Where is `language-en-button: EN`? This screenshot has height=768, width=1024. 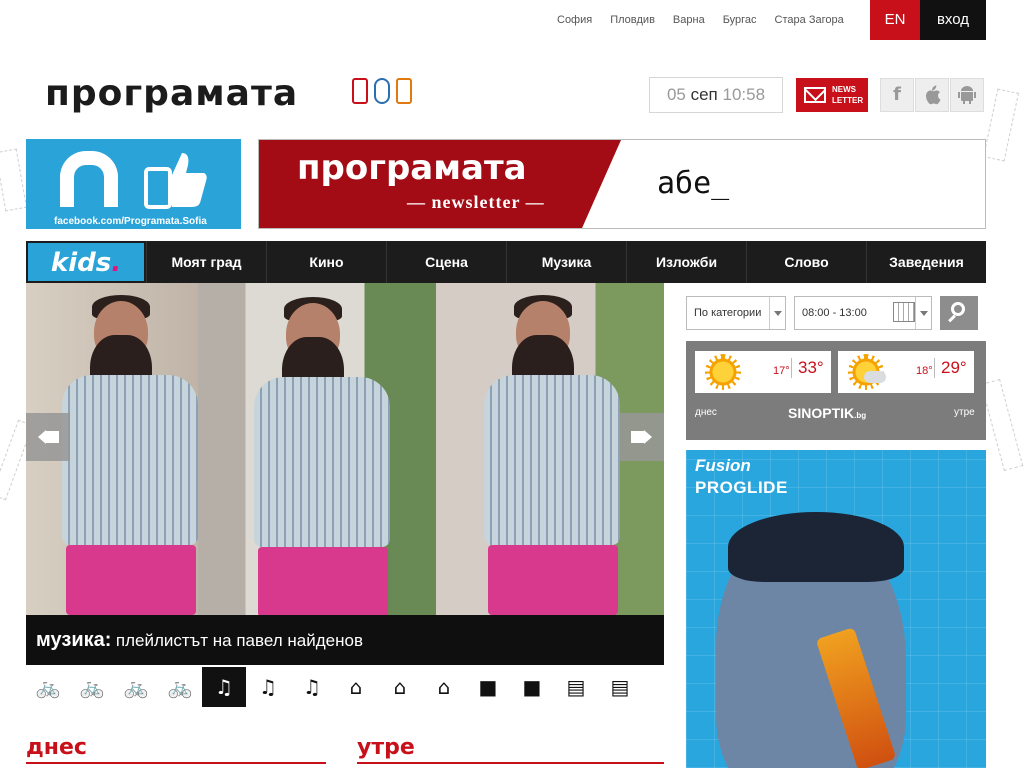 language-en-button: EN is located at coordinates (895, 20).